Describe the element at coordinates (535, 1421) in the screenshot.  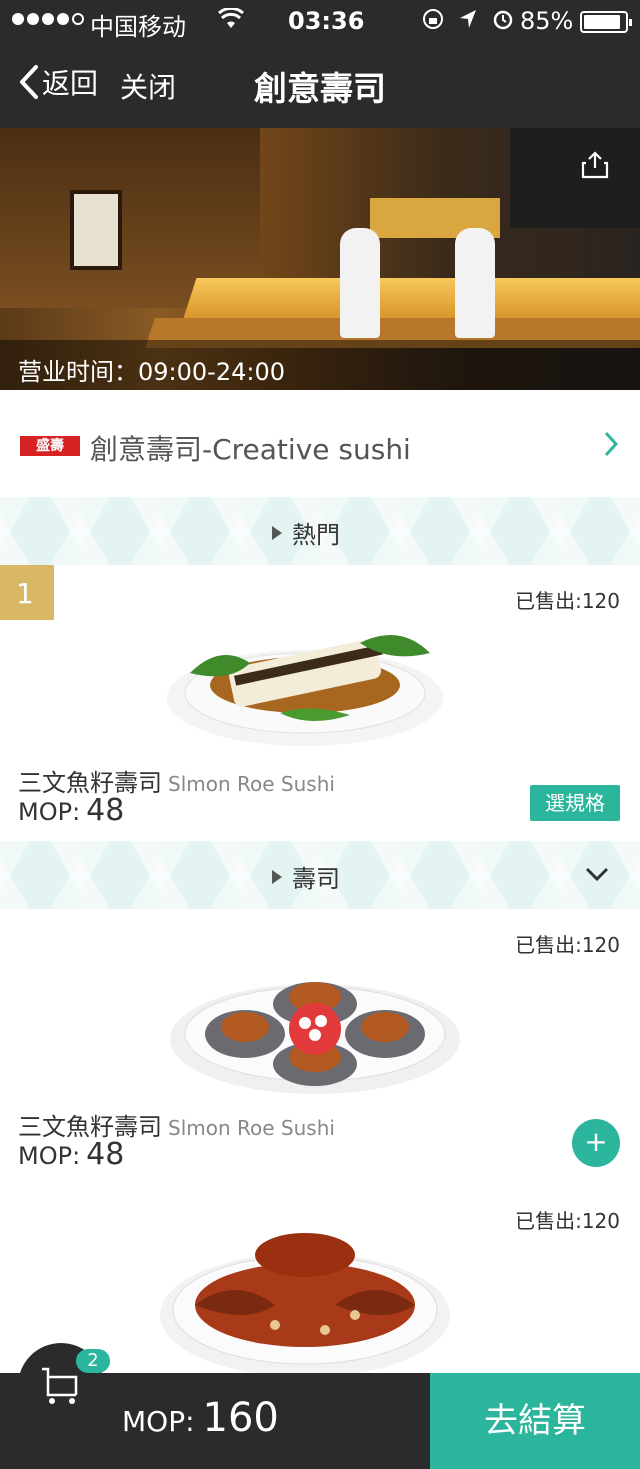
I see `checkout-button: 去結算` at that location.